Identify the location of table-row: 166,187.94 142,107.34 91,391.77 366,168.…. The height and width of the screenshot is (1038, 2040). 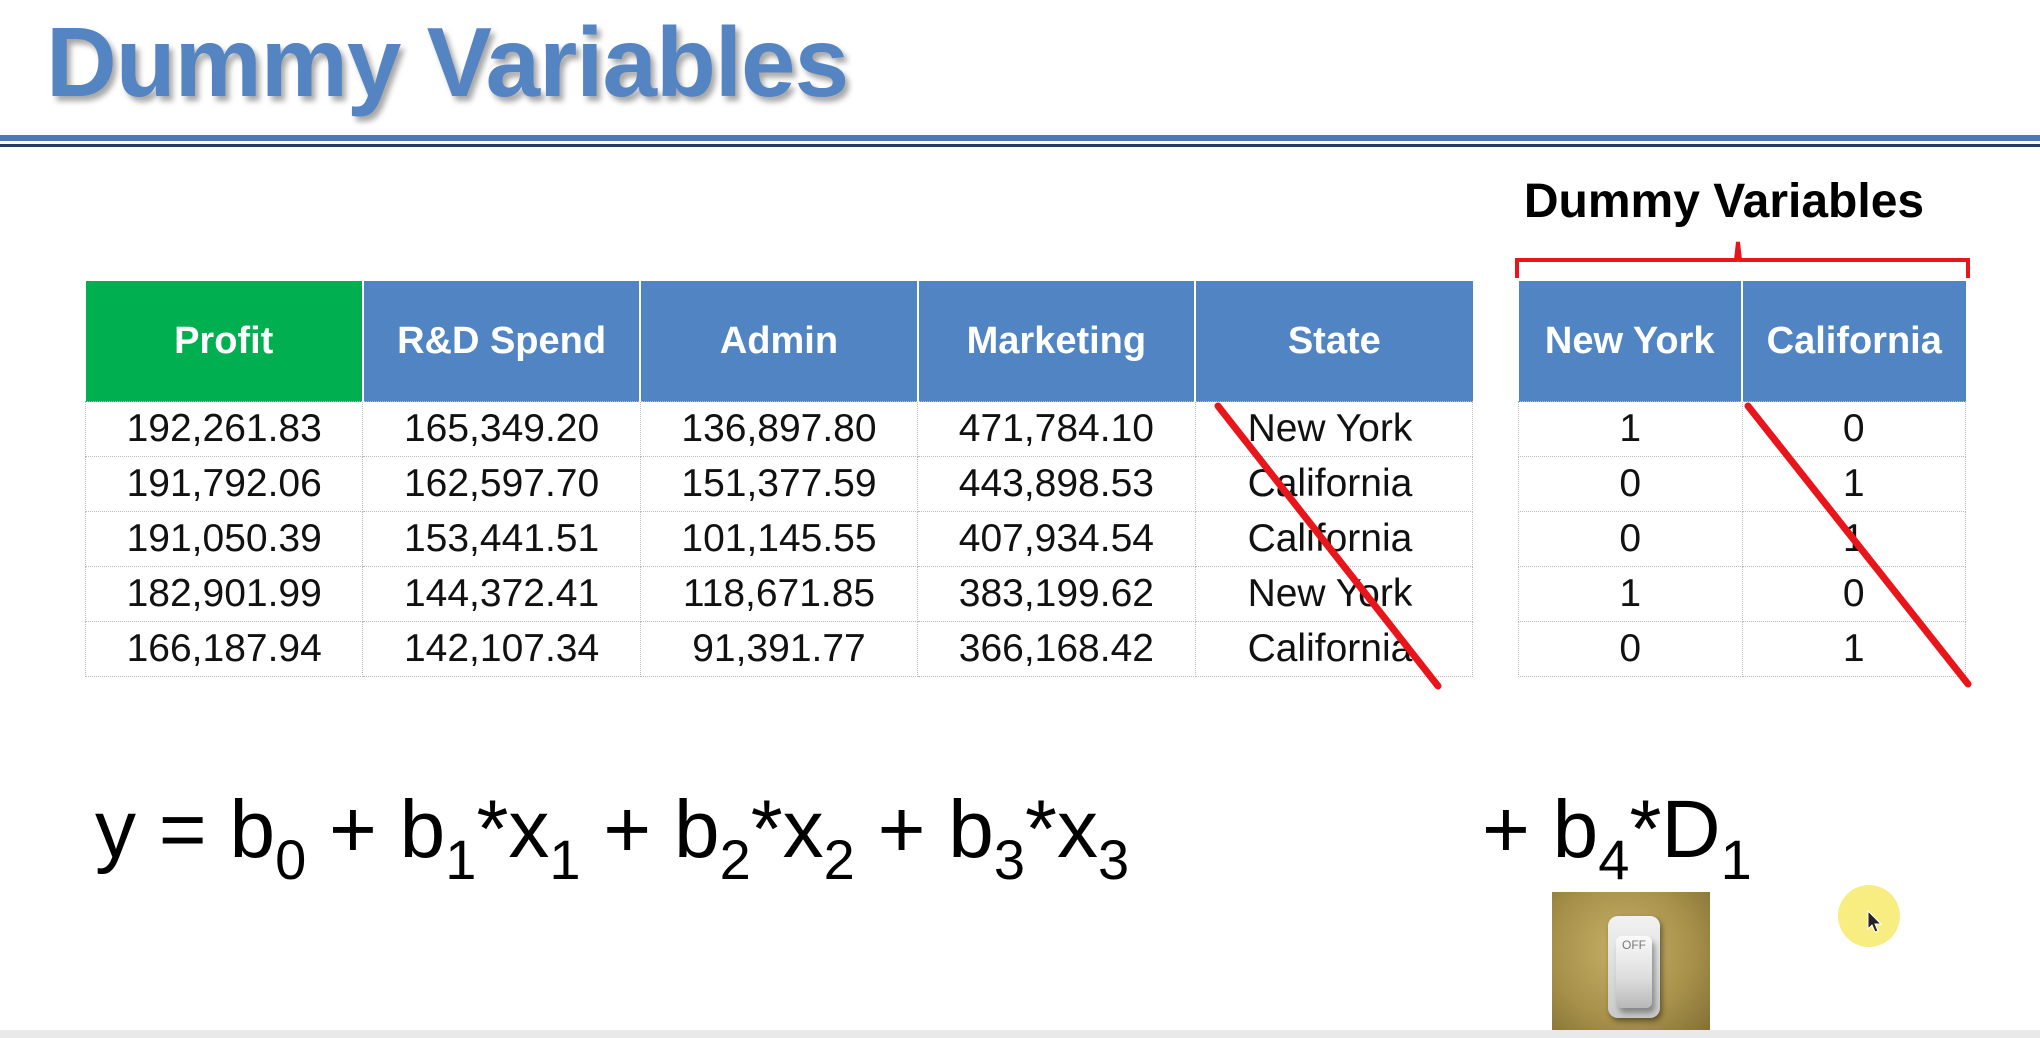
(779, 649).